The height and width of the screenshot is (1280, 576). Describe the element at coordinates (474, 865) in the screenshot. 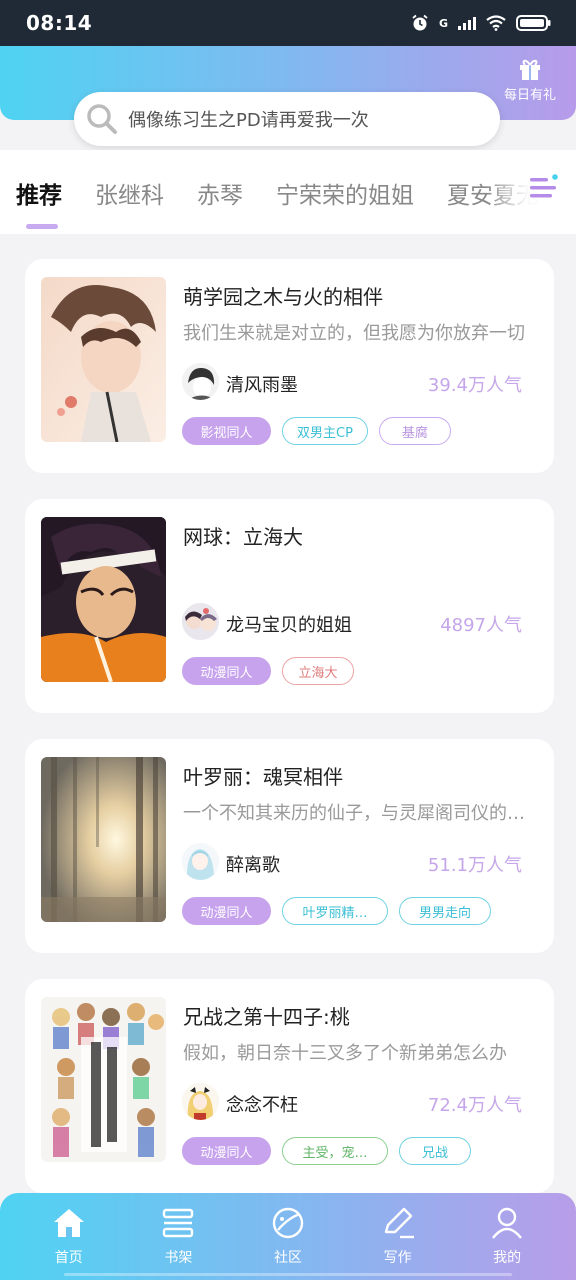

I see `popularity-count: 51.1万人气` at that location.